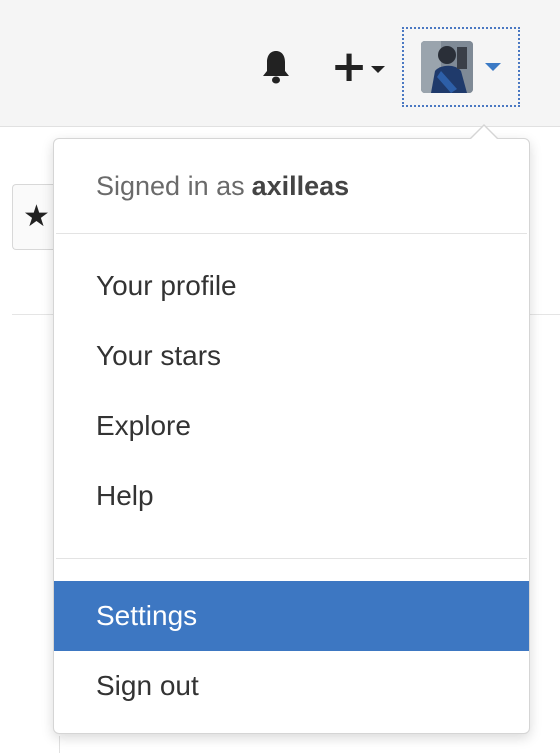 Image resolution: width=560 pixels, height=753 pixels. I want to click on menu-item-your-stars: Your stars, so click(291, 356).